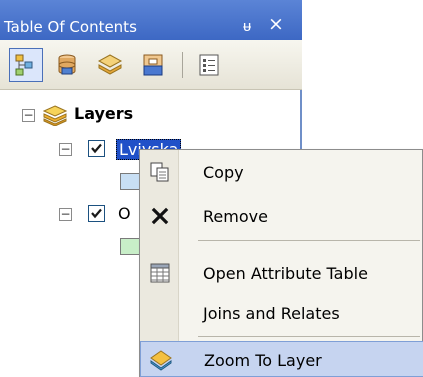 The width and height of the screenshot is (423, 377). What do you see at coordinates (271, 313) in the screenshot?
I see `menu-item-joins-and-relates-label: Joins and Relates` at bounding box center [271, 313].